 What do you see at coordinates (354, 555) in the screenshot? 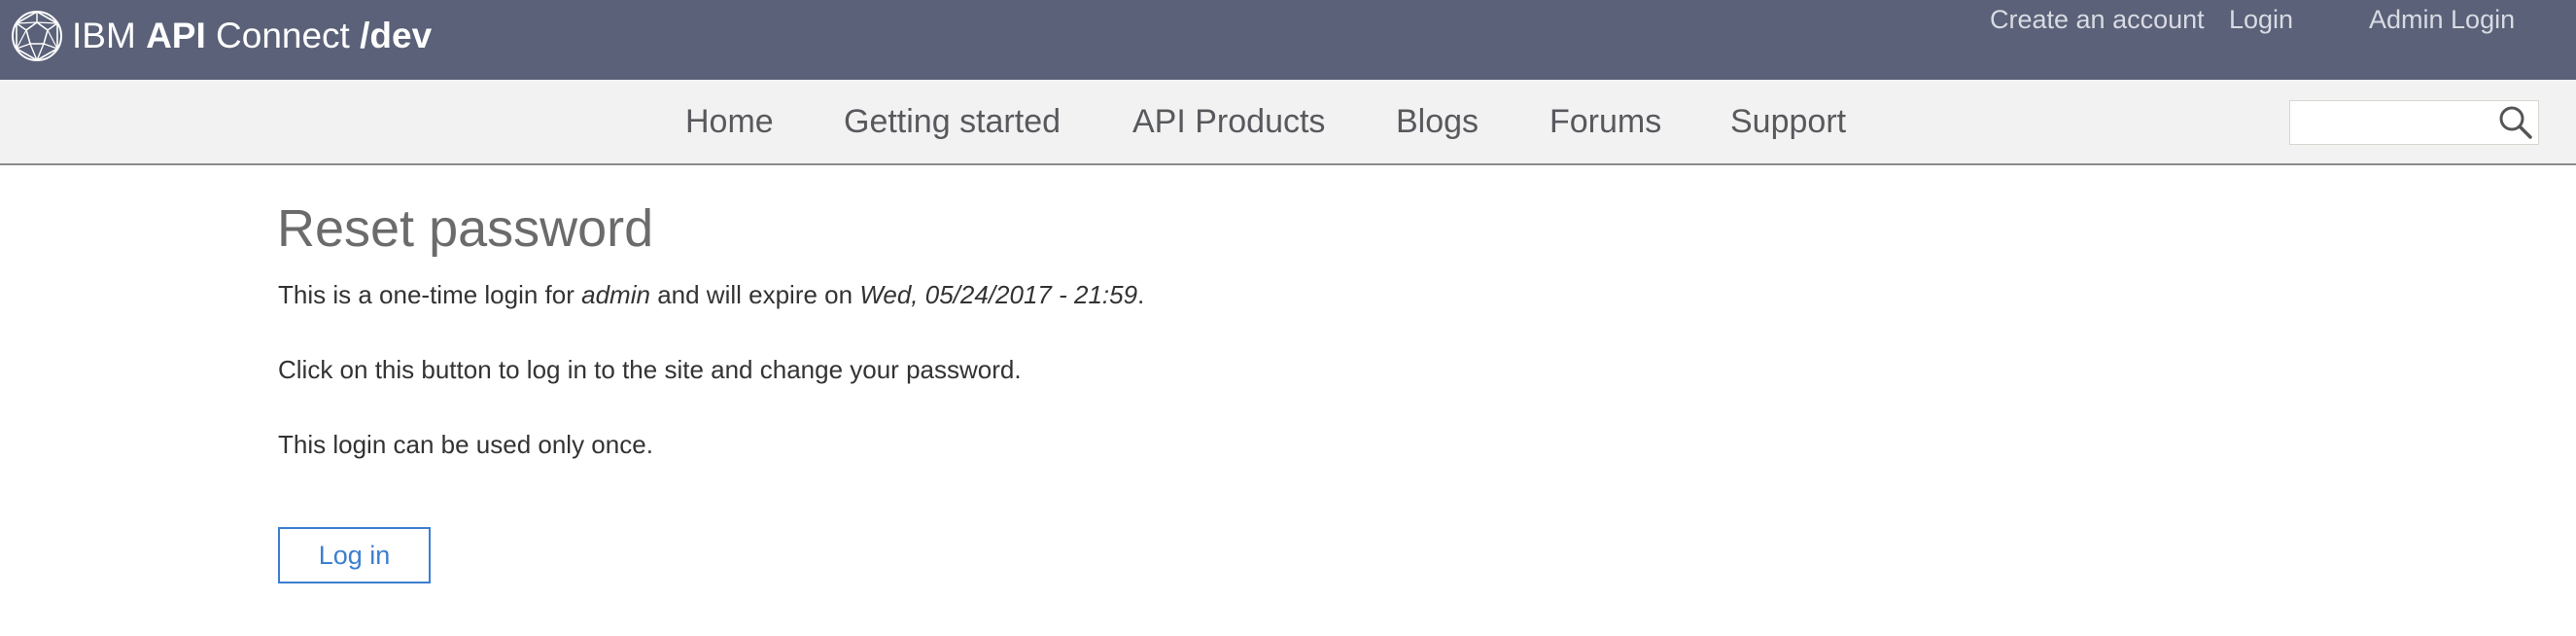
I see `log-in-button: Log in` at bounding box center [354, 555].